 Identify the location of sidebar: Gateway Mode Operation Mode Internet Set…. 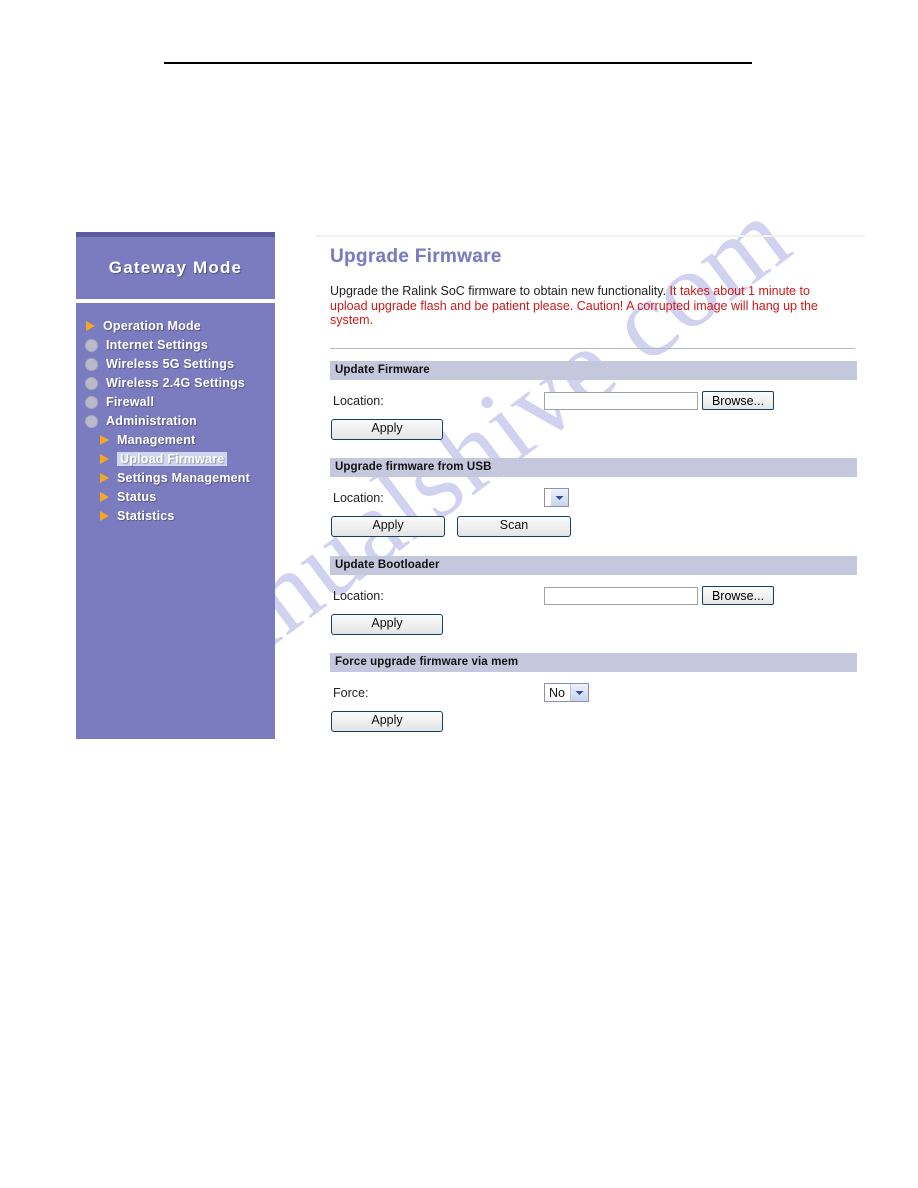
(175, 485).